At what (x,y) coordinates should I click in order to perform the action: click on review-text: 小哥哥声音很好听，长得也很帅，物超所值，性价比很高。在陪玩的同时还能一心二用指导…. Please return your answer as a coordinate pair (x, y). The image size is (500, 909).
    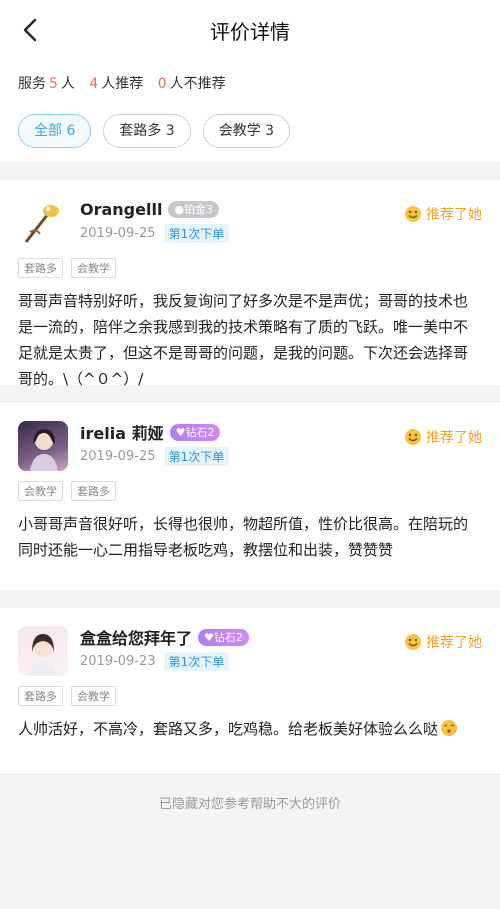
    Looking at the image, I should click on (243, 537).